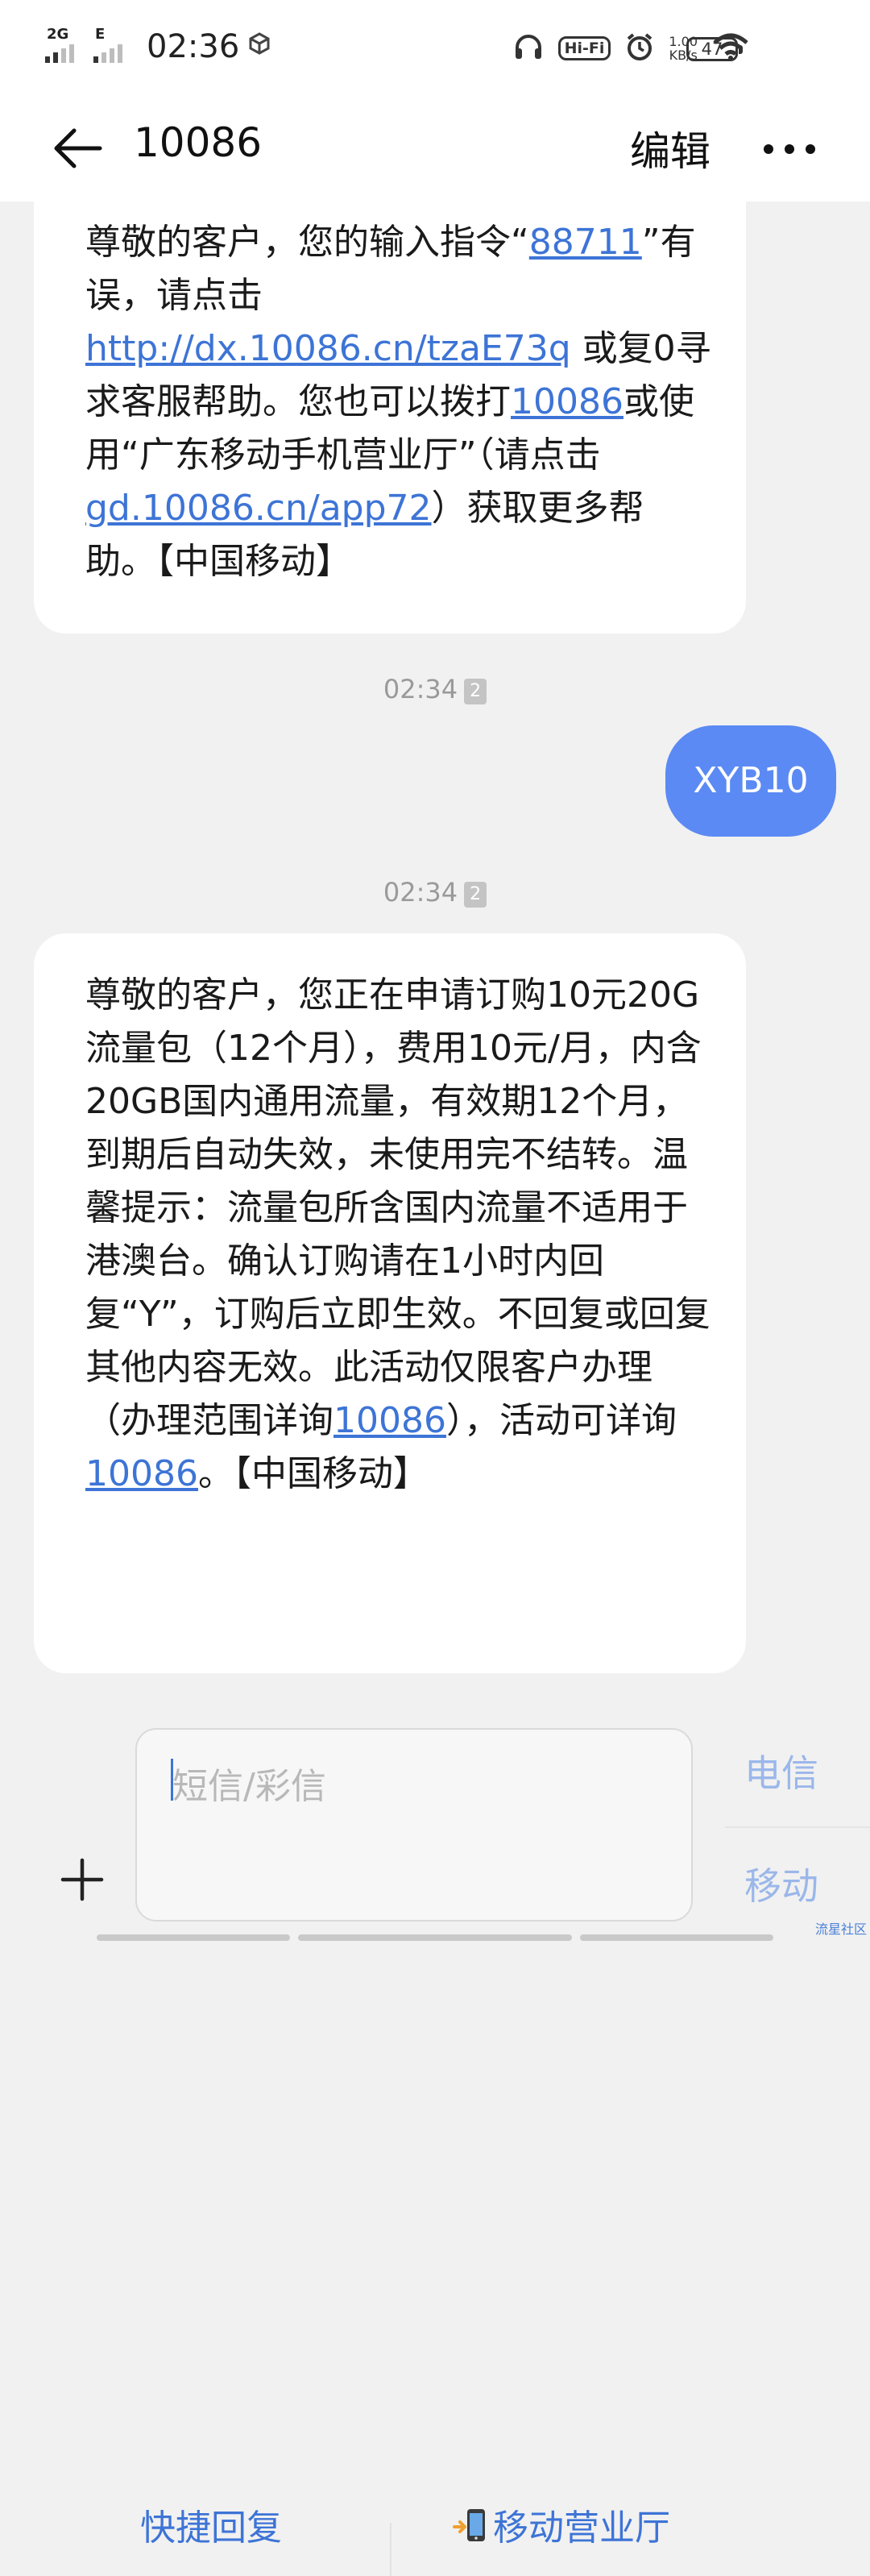  I want to click on sim2-signal-icon: E, so click(114, 46).